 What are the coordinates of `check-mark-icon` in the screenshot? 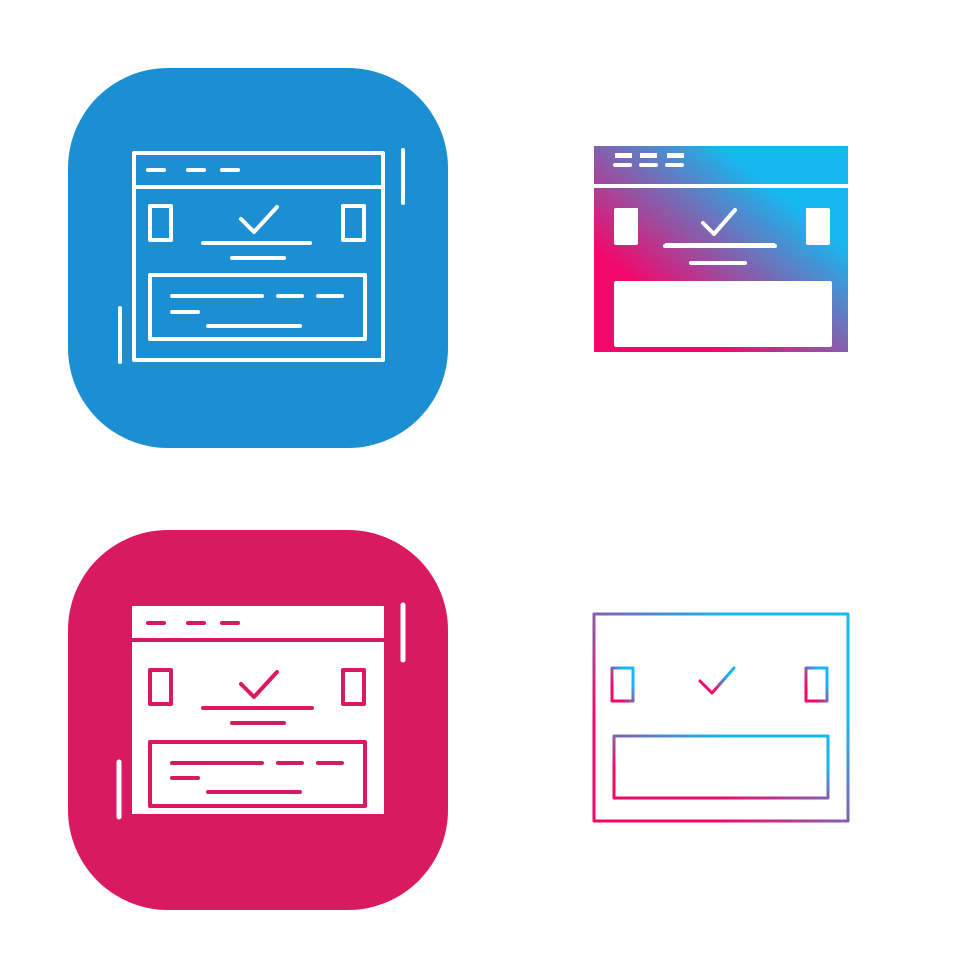 It's located at (717, 680).